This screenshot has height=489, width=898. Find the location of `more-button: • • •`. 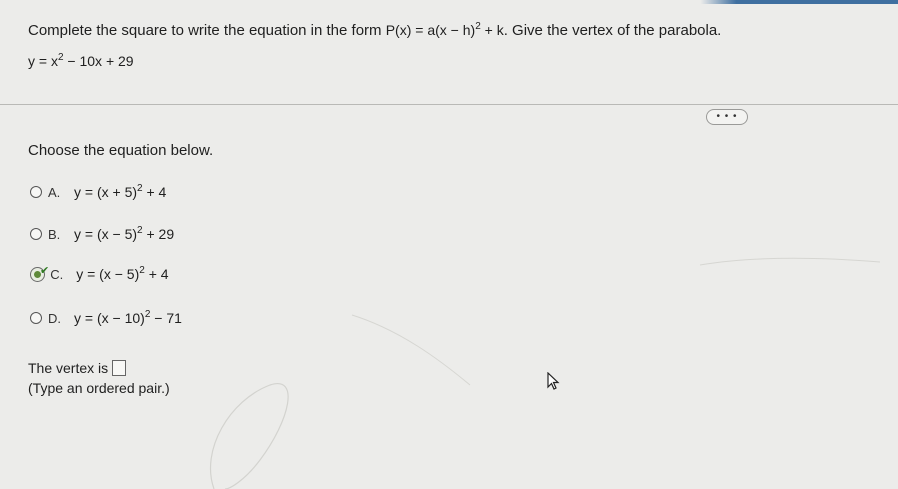

more-button: • • • is located at coordinates (727, 117).